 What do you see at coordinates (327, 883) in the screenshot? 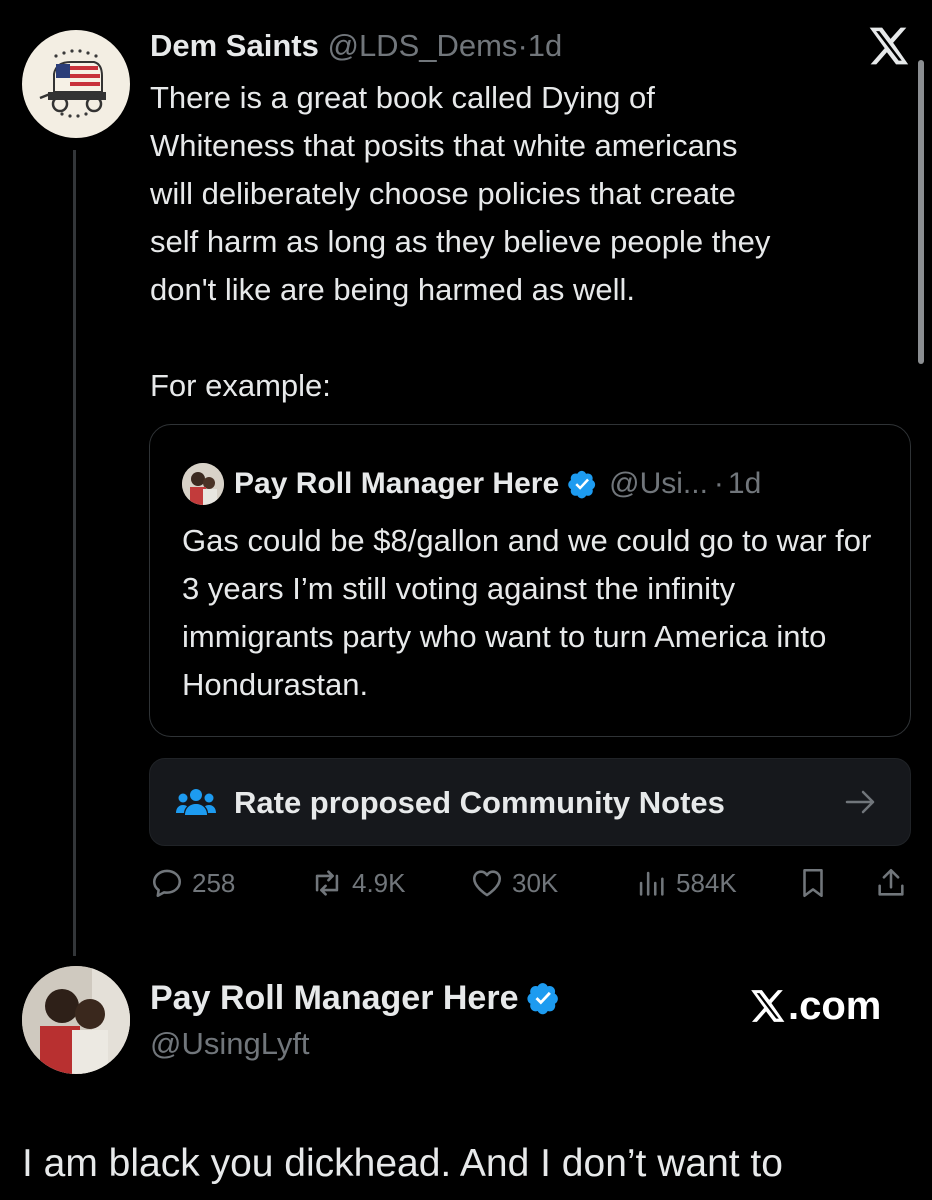
I see `repost-icon` at bounding box center [327, 883].